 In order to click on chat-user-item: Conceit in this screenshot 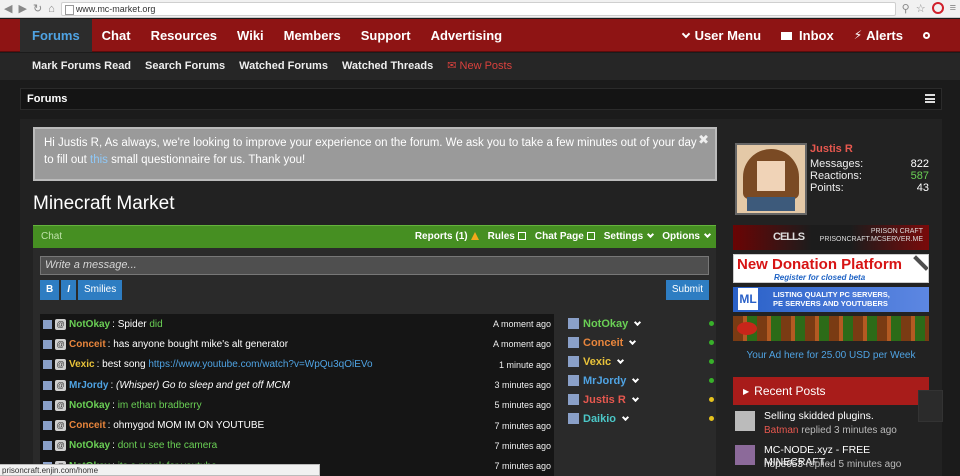, I will do `click(642, 342)`.